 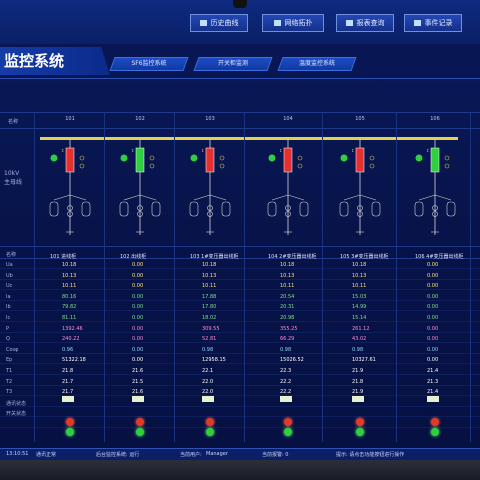 I want to click on event-log-button: 事件记录, so click(x=433, y=23).